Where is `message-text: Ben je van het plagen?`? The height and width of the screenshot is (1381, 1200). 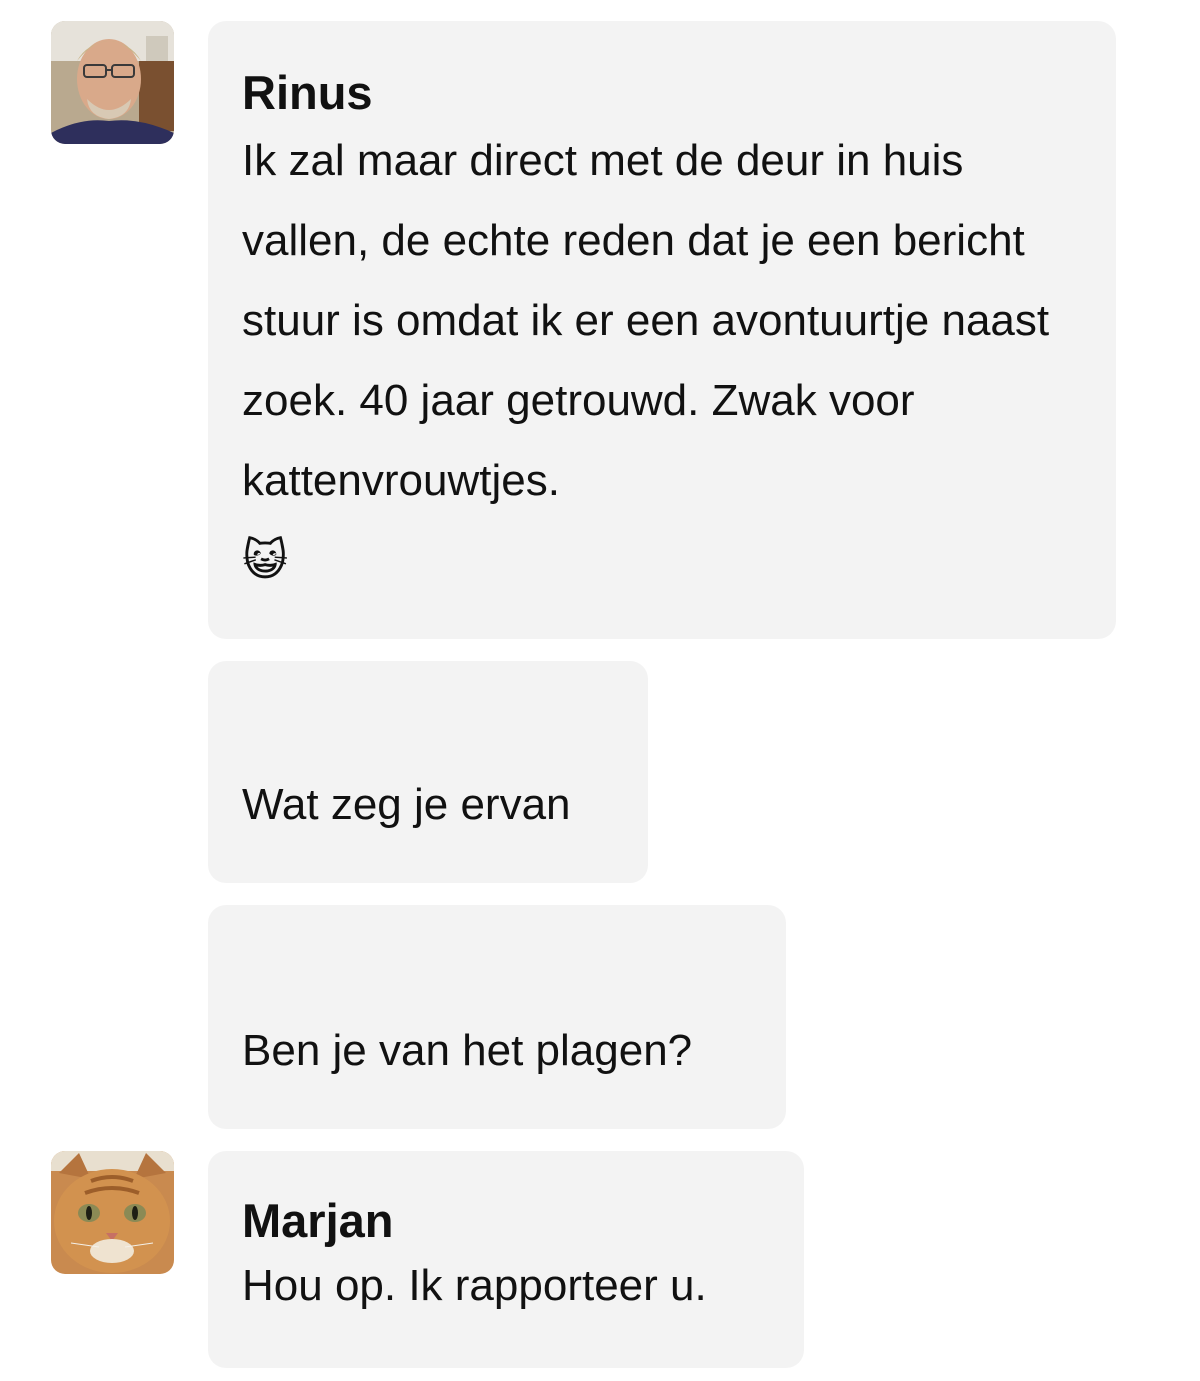 message-text: Ben je van het plagen? is located at coordinates (467, 1050).